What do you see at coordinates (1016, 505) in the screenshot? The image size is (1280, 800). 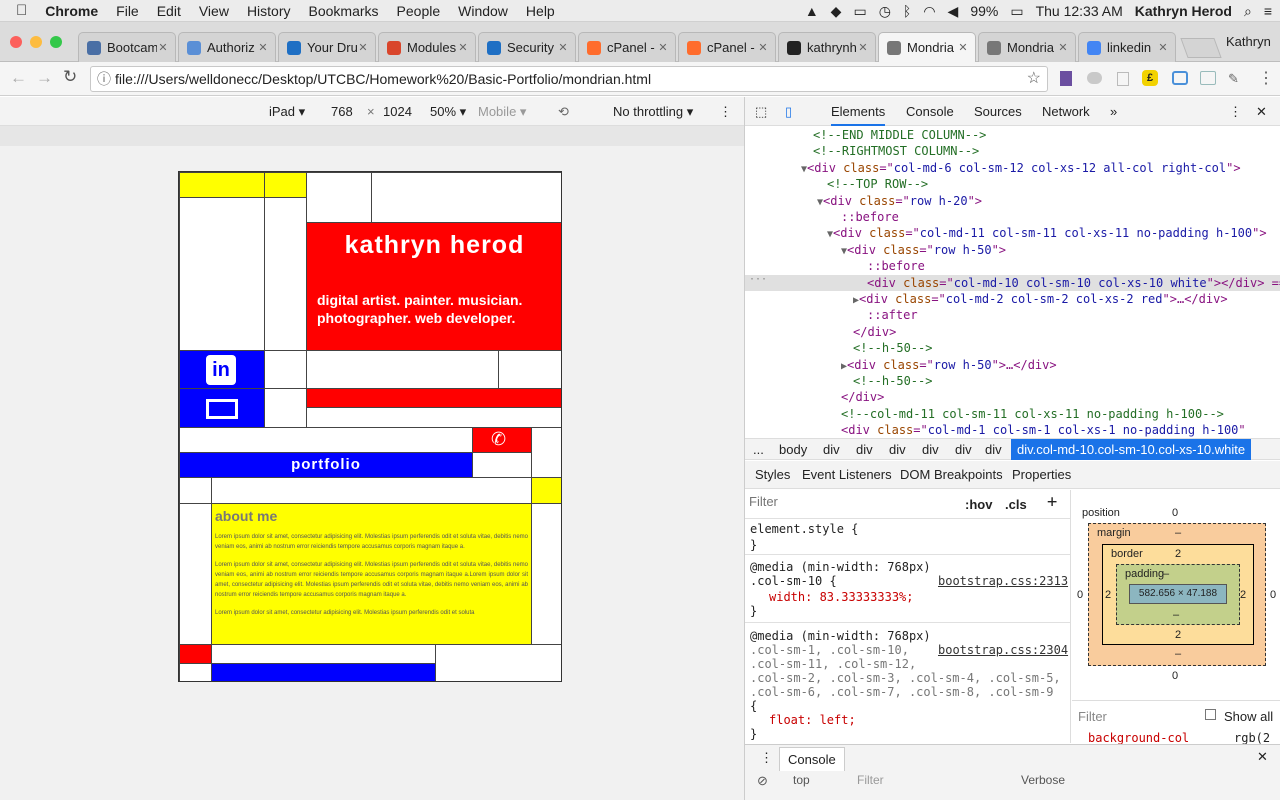 I see `cls-toggle: .cls` at bounding box center [1016, 505].